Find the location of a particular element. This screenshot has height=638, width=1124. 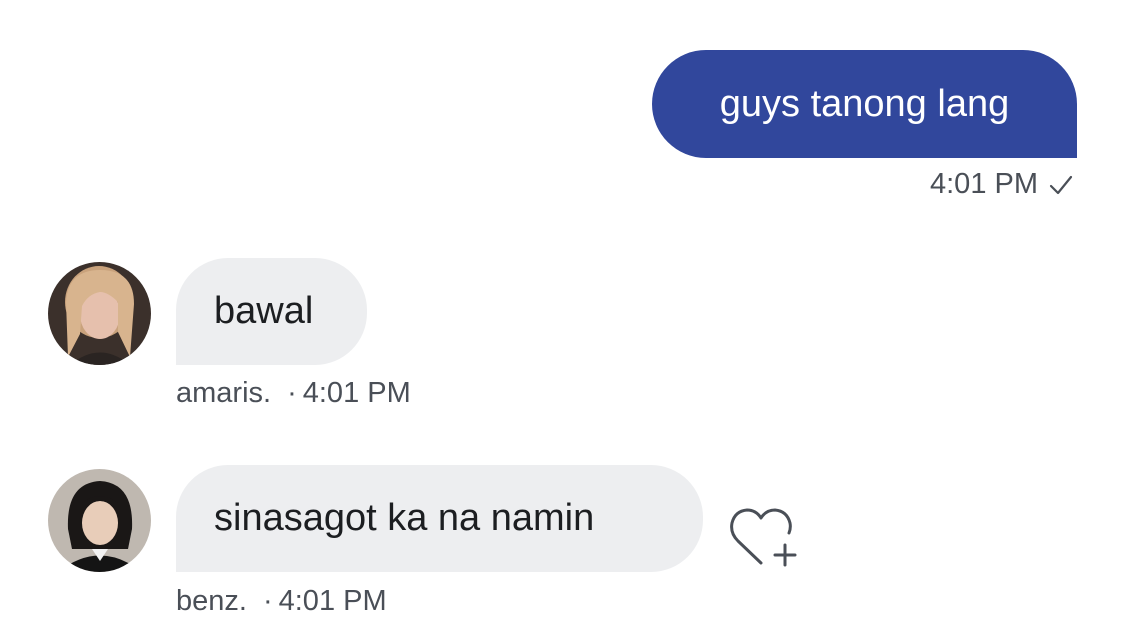

message-text: sinasagot ka na namin is located at coordinates (404, 518).